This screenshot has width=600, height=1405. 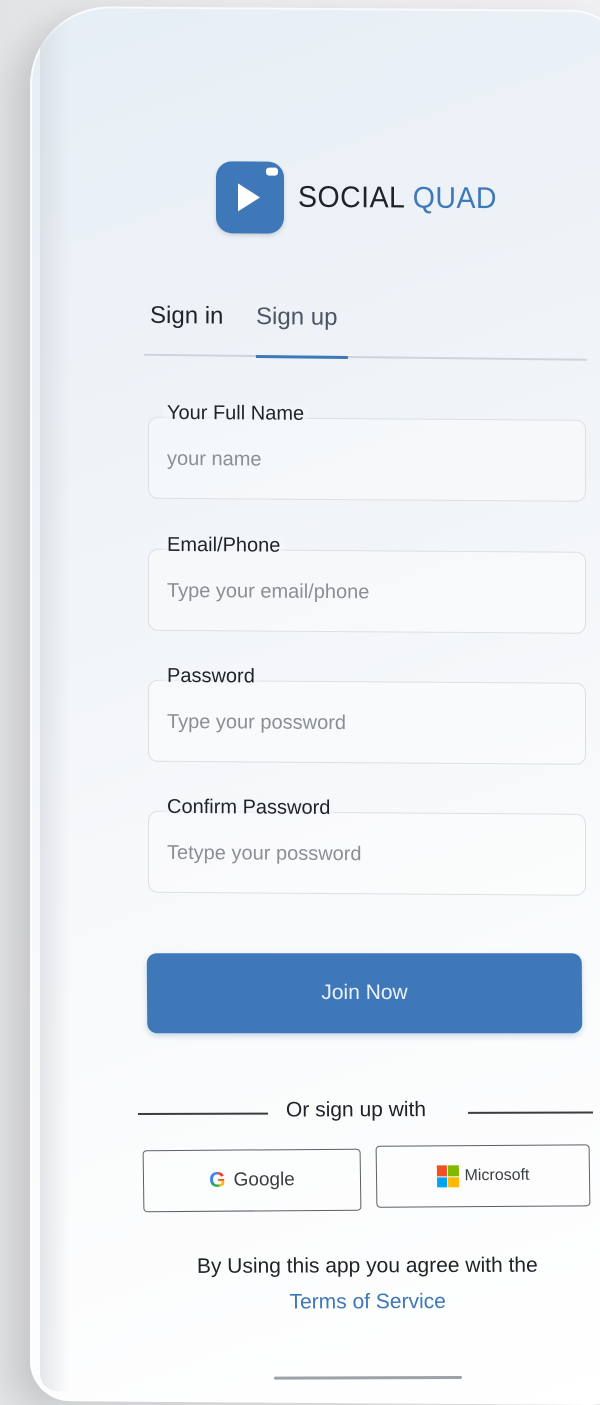 I want to click on microsoft-label: Microsoft, so click(x=497, y=1175).